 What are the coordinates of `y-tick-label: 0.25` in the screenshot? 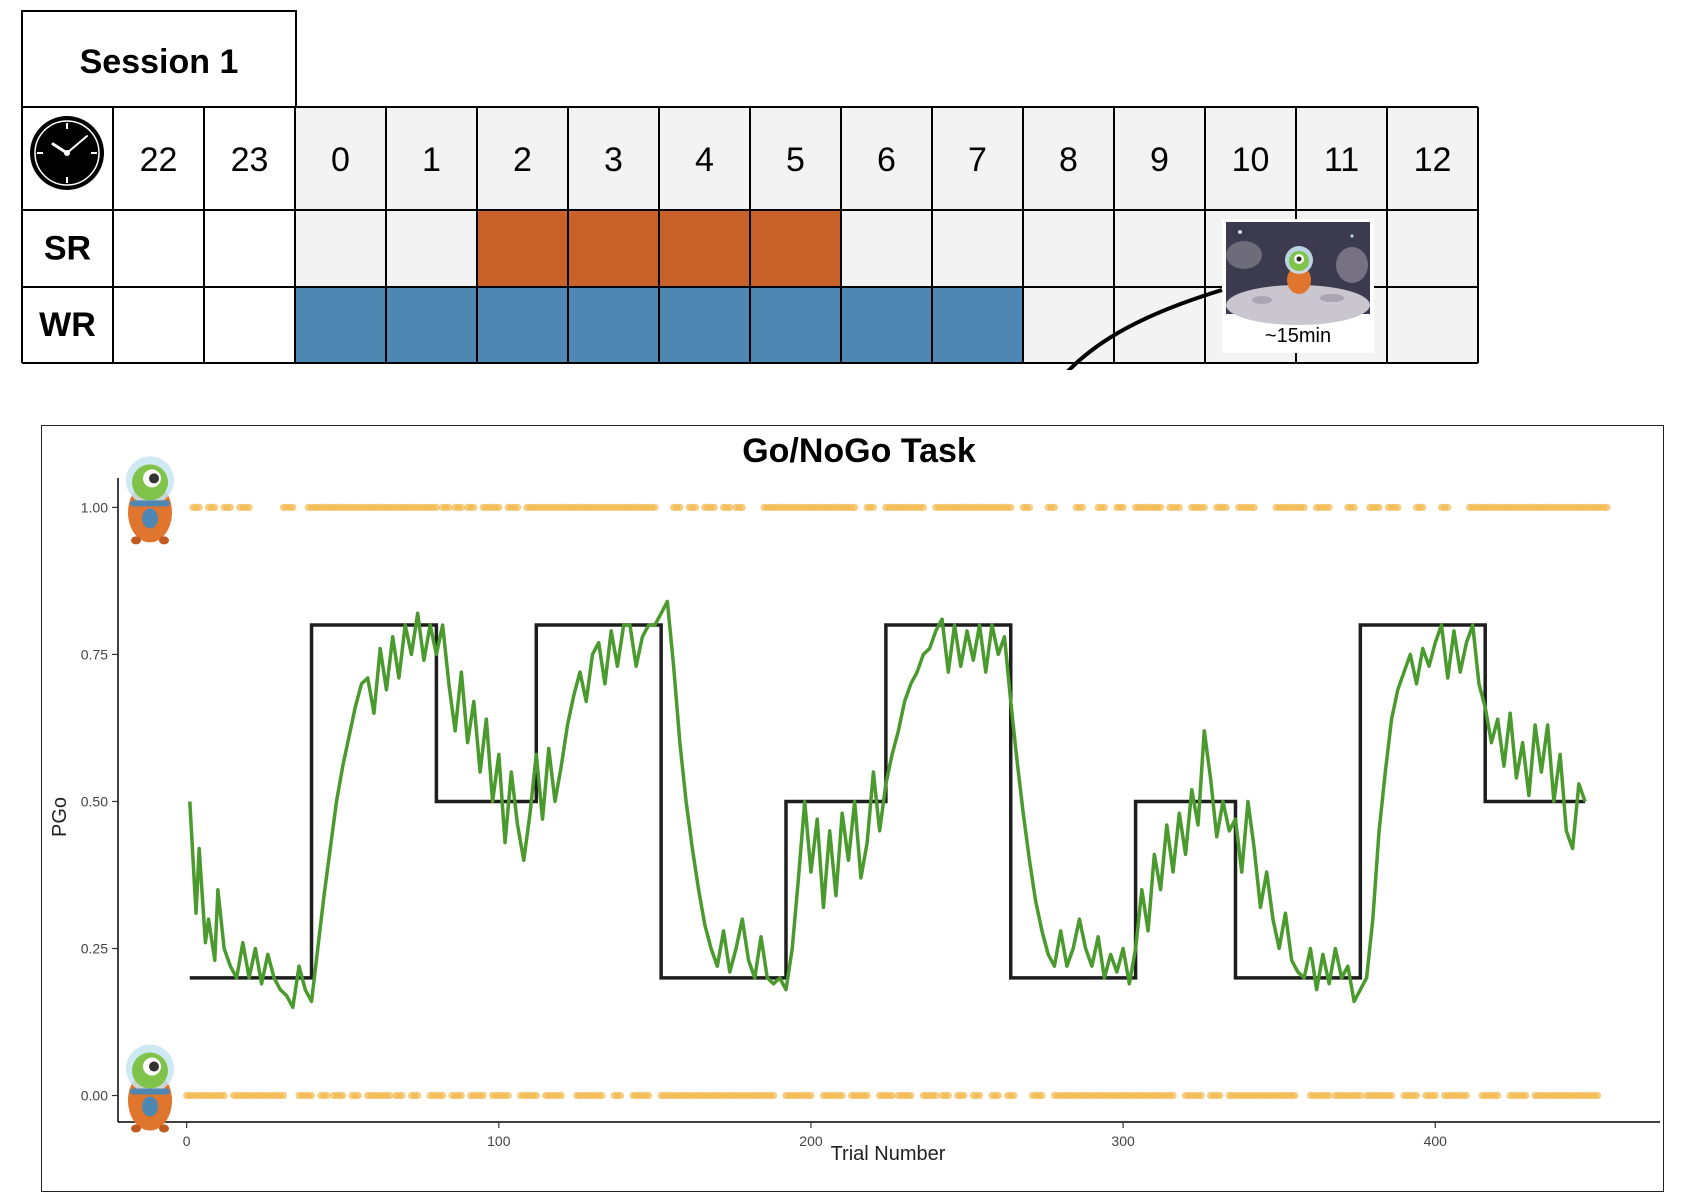 It's located at (94, 949).